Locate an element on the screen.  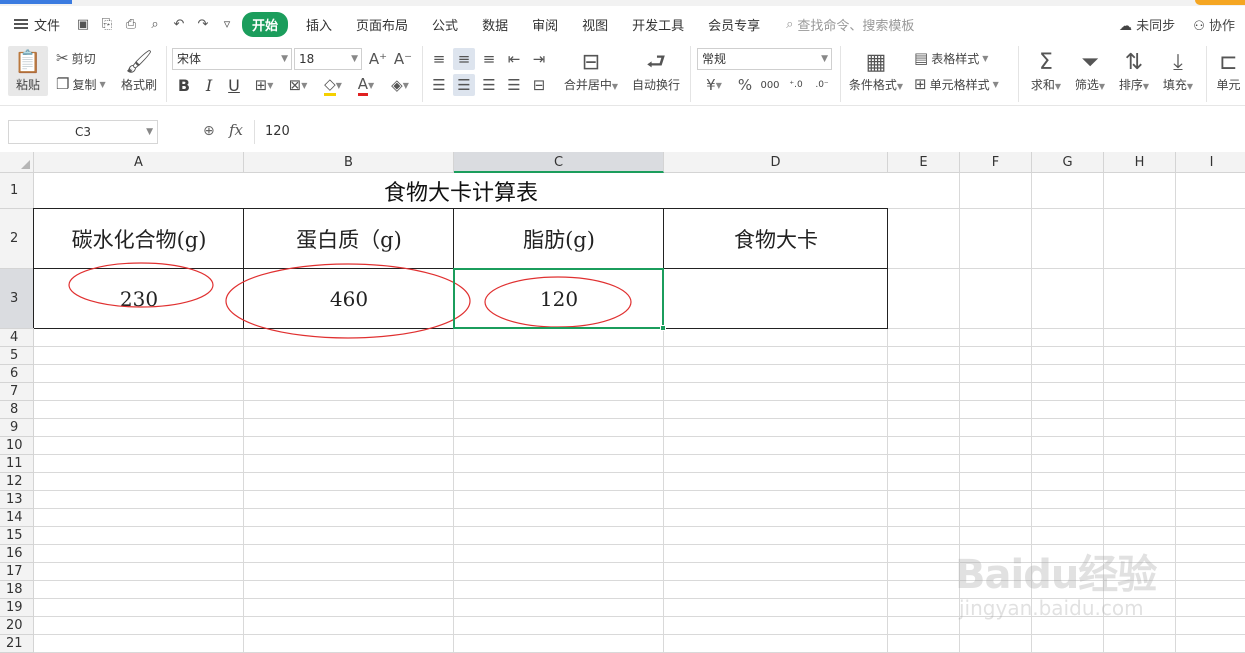
fill-color-icon: ◇ ▼ is located at coordinates (333, 85).